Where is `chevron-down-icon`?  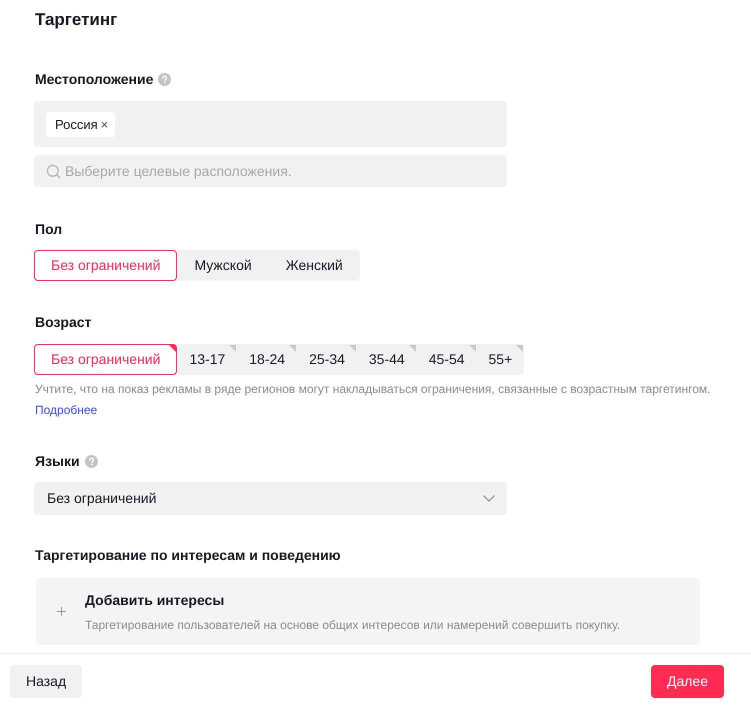 chevron-down-icon is located at coordinates (489, 498).